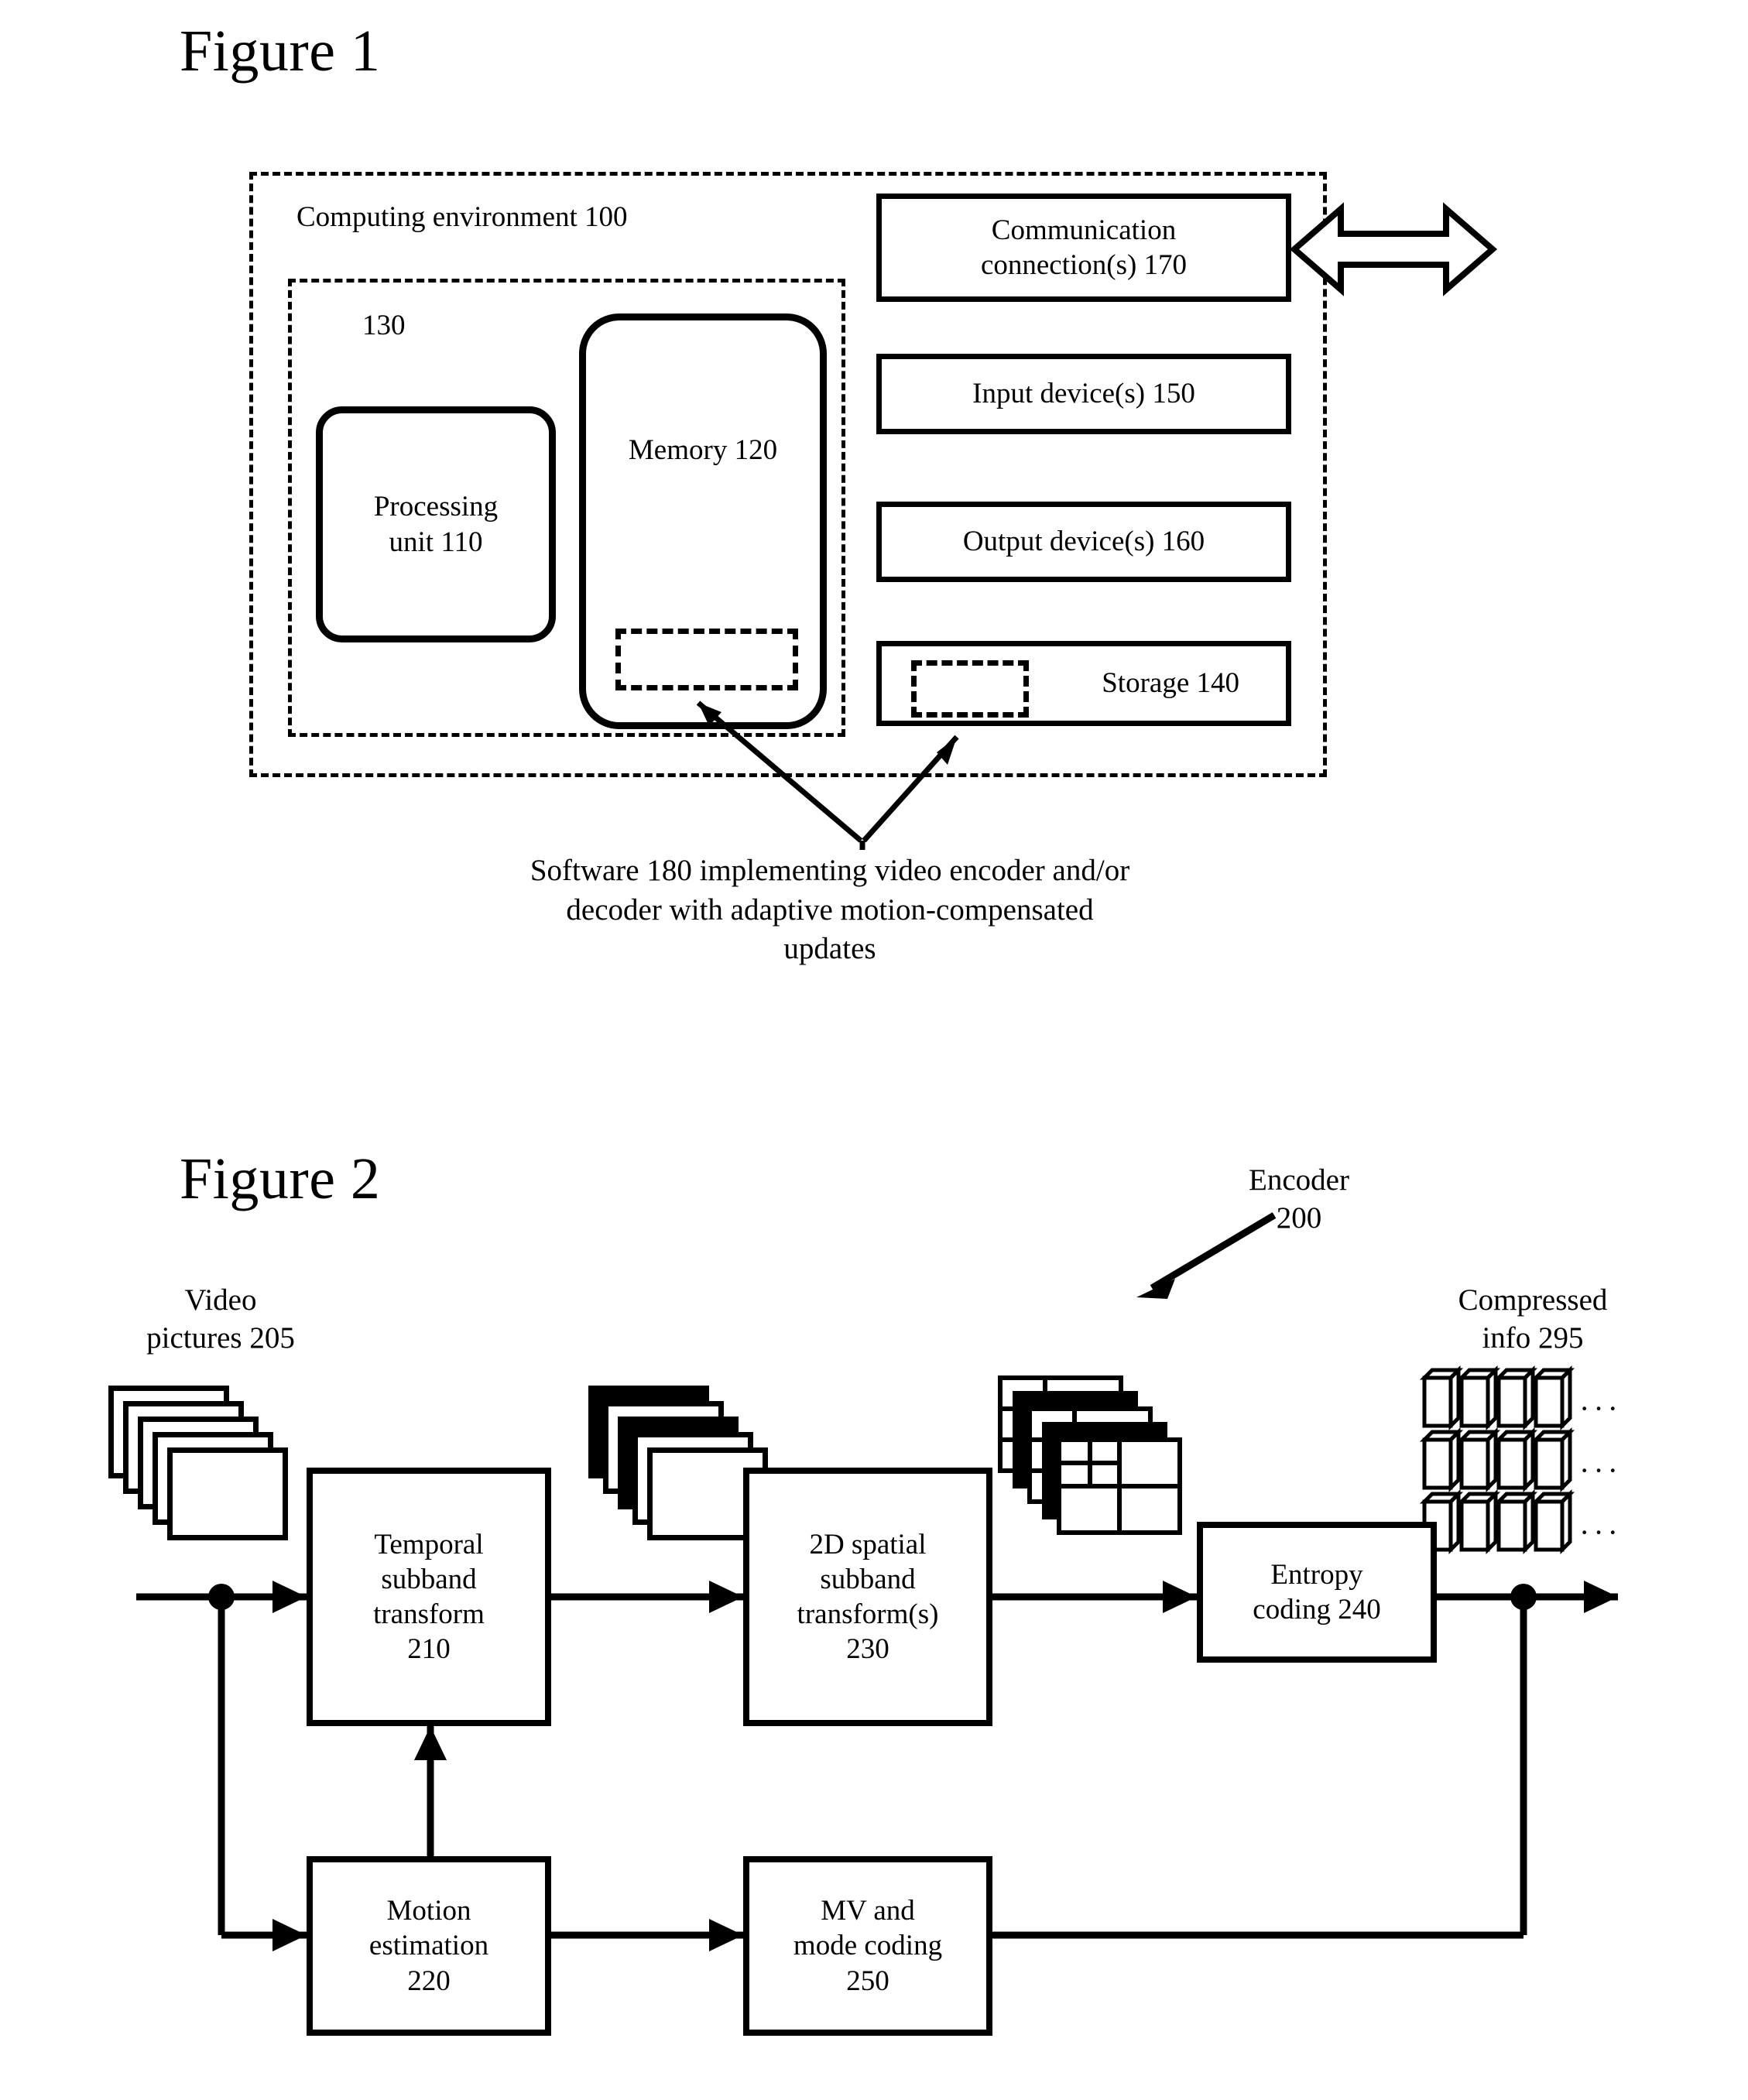 This screenshot has height=2100, width=1748. Describe the element at coordinates (289, 1597) in the screenshot. I see `arrowhead-to-temporal` at that location.